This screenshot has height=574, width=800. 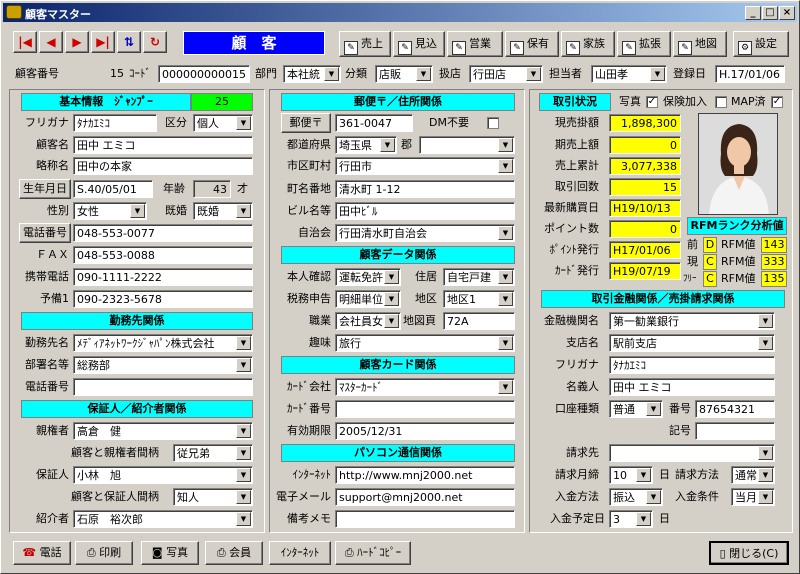 What do you see at coordinates (506, 74) in the screenshot?
I see `store-select: 行田店 ▼` at bounding box center [506, 74].